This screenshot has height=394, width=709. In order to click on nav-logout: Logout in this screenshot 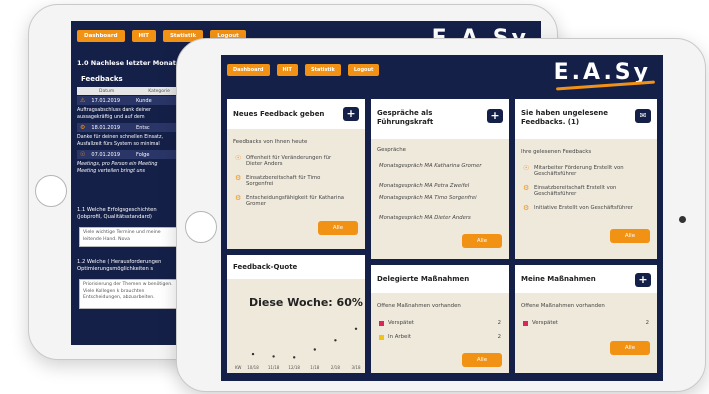, I will do `click(363, 70)`.